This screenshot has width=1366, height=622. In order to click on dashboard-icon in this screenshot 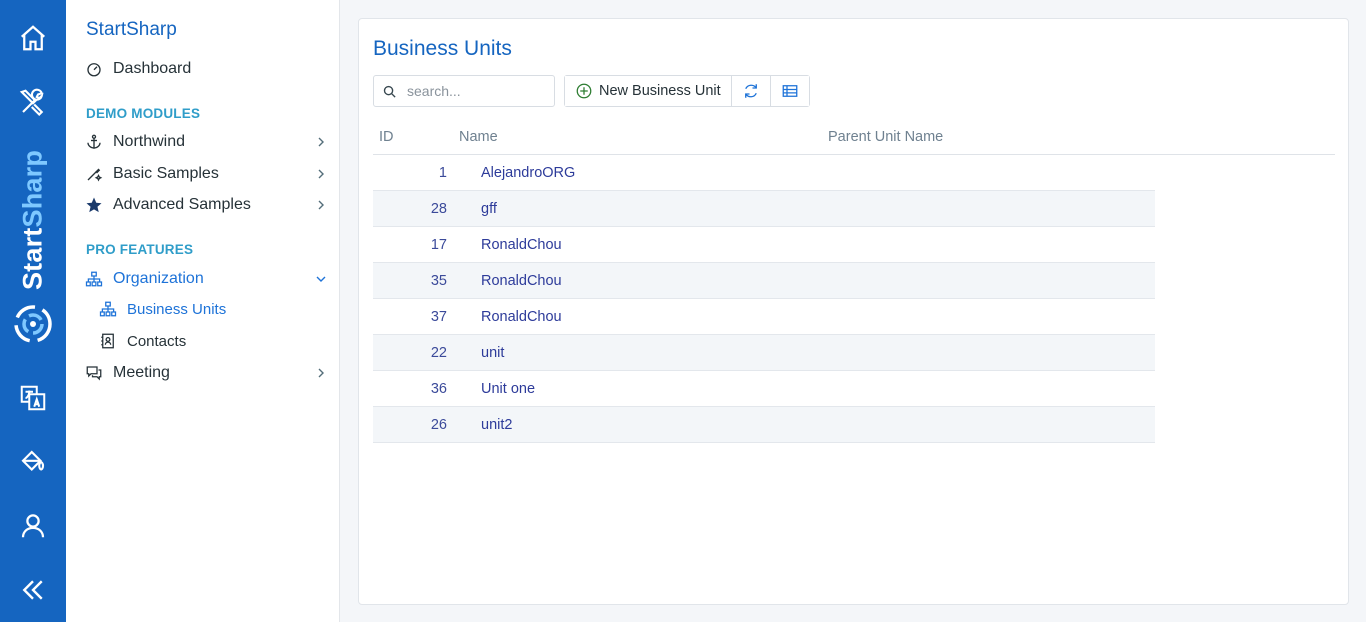, I will do `click(94, 69)`.